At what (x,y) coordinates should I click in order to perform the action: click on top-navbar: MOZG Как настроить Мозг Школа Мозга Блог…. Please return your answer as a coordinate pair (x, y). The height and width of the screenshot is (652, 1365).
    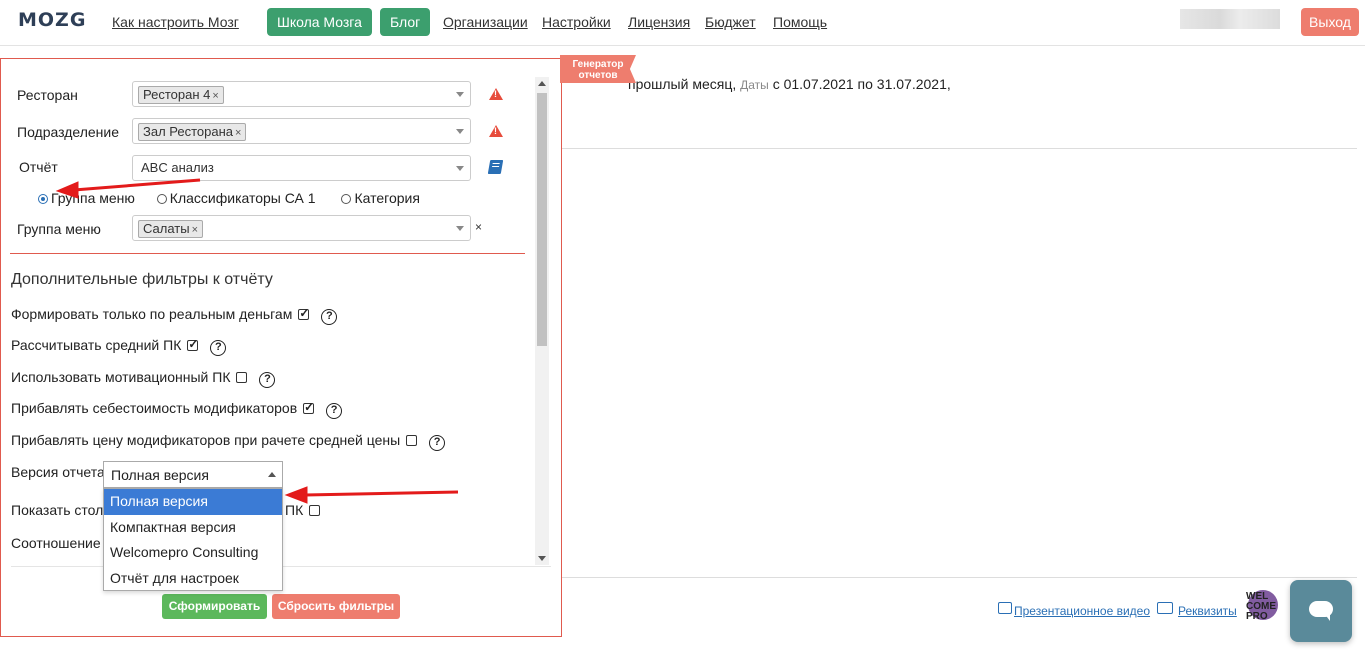
    Looking at the image, I should click on (682, 23).